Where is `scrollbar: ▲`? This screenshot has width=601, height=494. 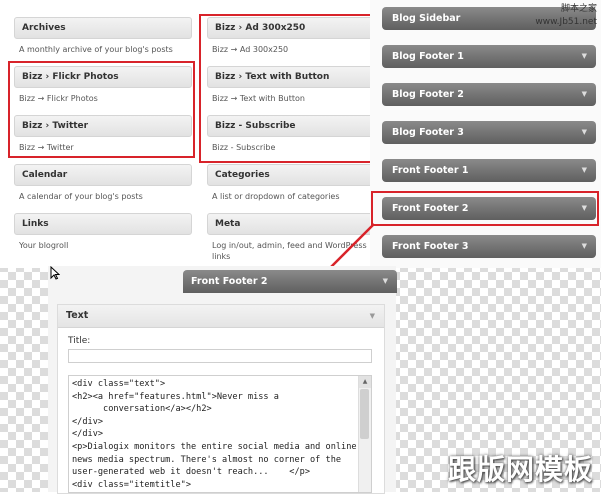 scrollbar: ▲ is located at coordinates (364, 434).